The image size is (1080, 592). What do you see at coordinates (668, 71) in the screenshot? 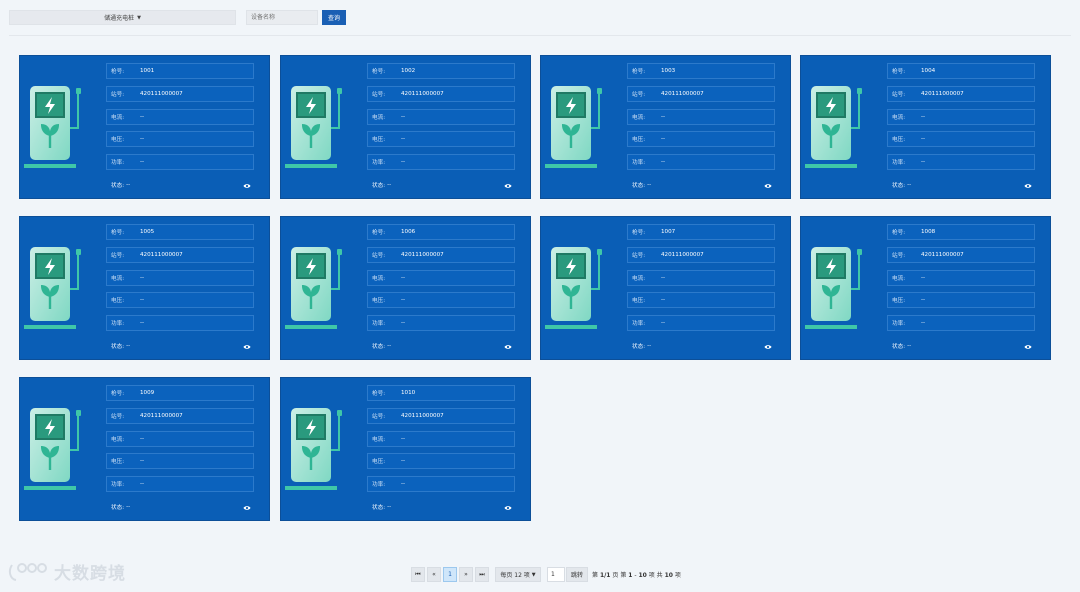
I see `gun-number-value: 1003` at bounding box center [668, 71].